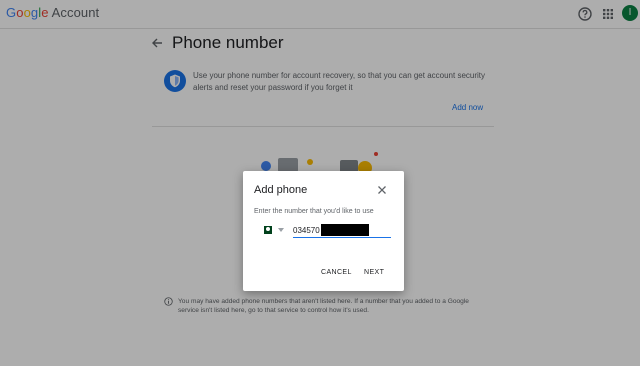  What do you see at coordinates (314, 211) in the screenshot?
I see `phone-prompt-label: Enter the number that you'd like to use` at bounding box center [314, 211].